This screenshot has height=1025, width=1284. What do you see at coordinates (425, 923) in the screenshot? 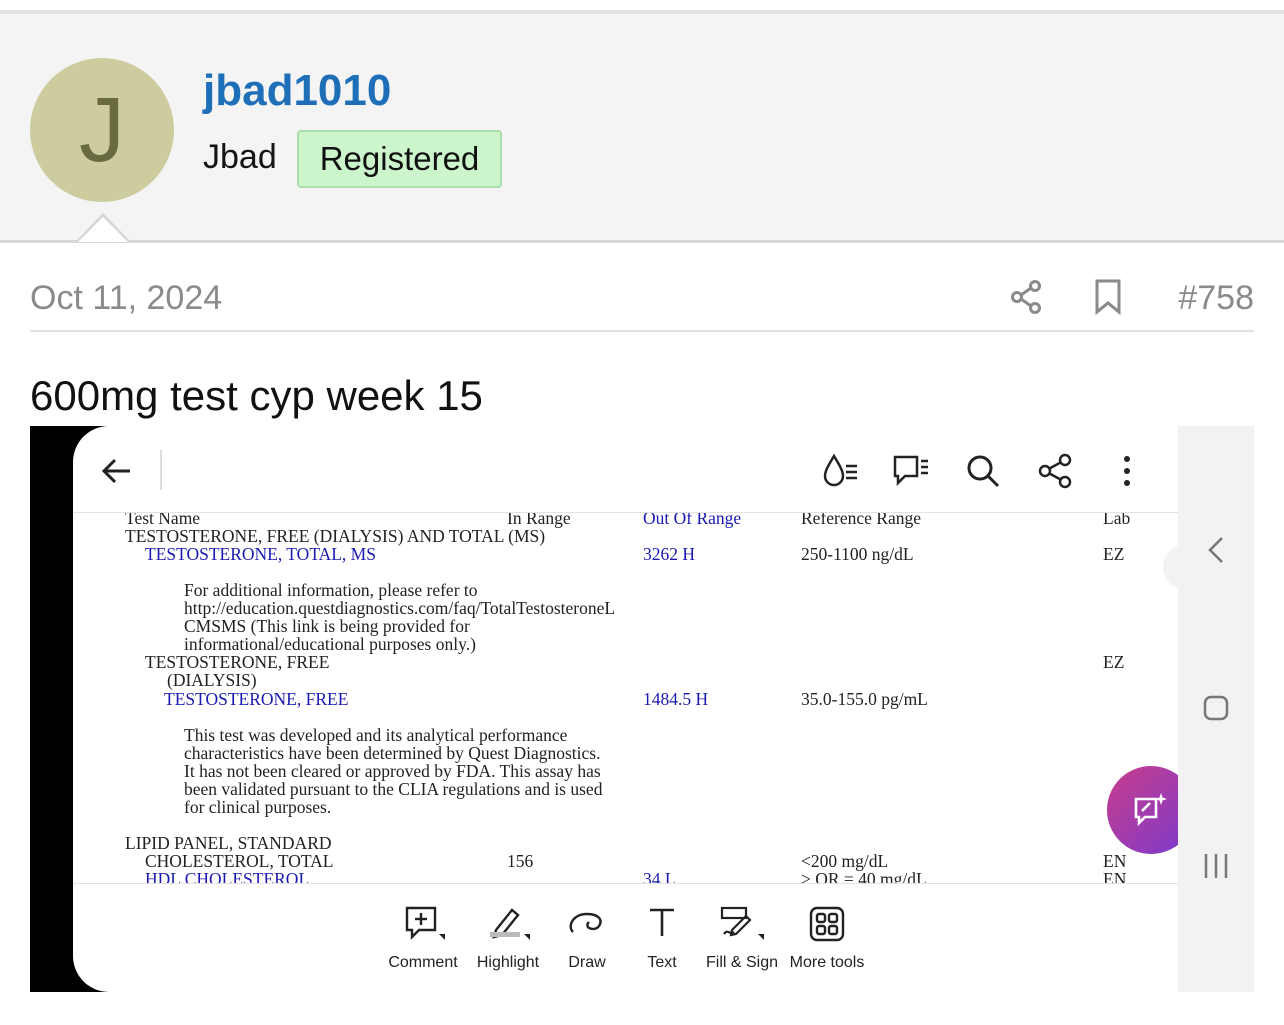
I see `comment-icon` at bounding box center [425, 923].